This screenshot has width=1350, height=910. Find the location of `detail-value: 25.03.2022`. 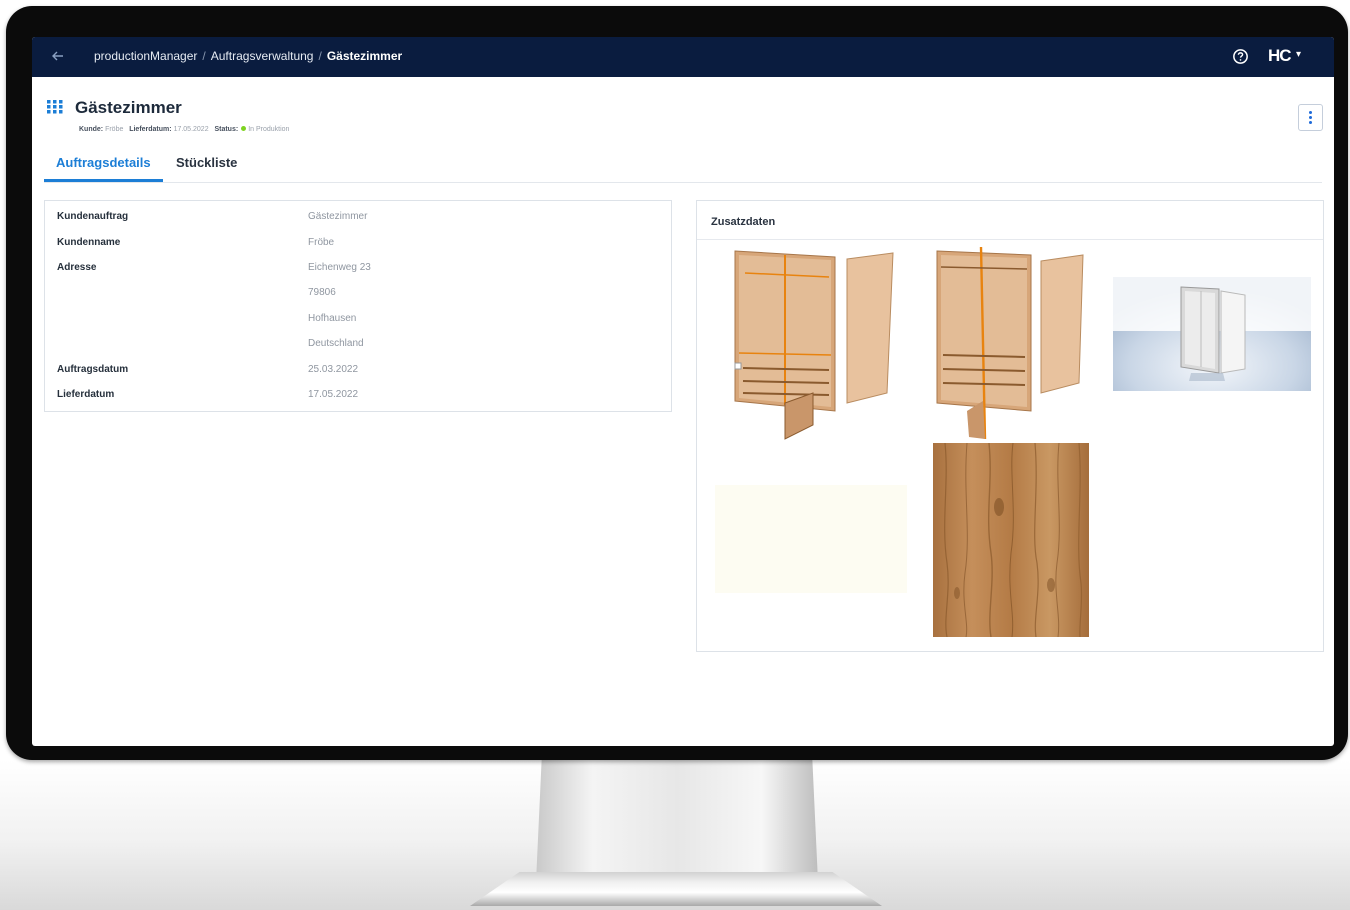

detail-value: 25.03.2022 is located at coordinates (333, 369).